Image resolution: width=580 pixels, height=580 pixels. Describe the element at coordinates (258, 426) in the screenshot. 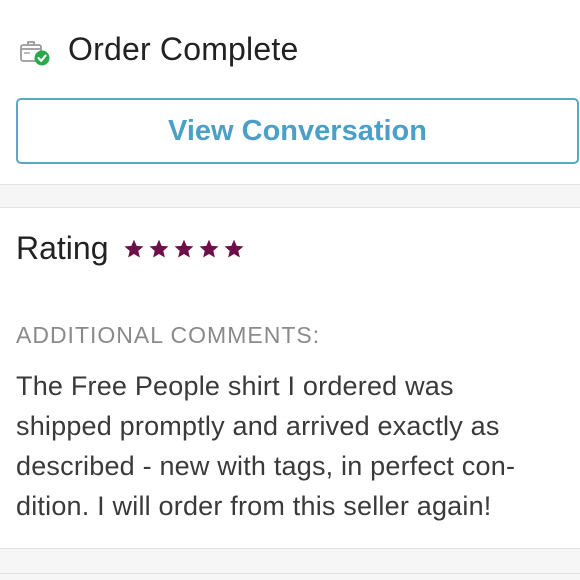

I see `comment-line: shipped promptly and arrived exactly as` at that location.